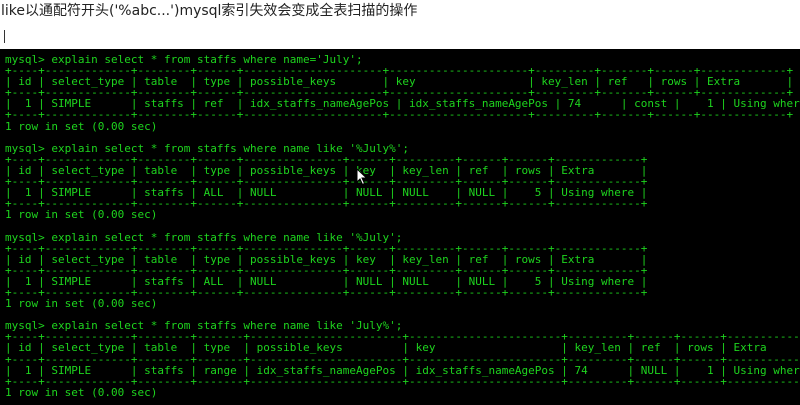  Describe the element at coordinates (4, 36) in the screenshot. I see `text-caret` at that location.